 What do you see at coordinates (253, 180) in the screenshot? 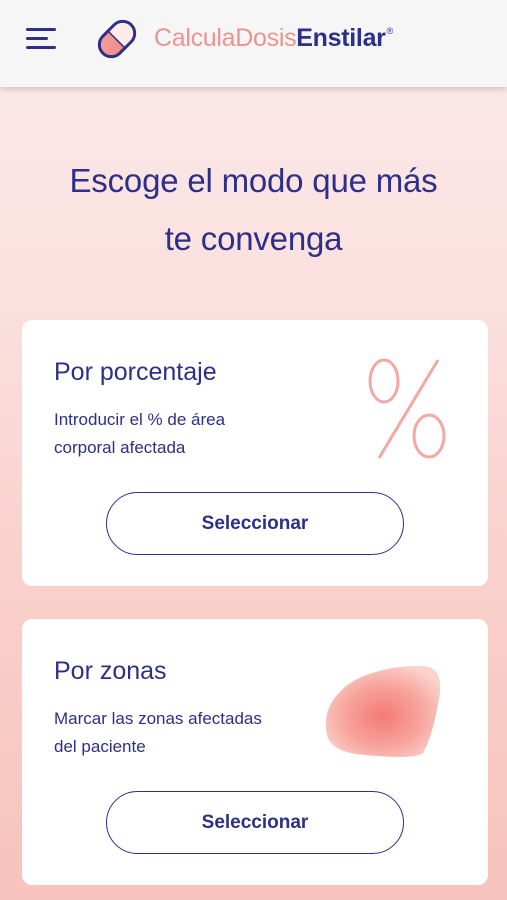
I see `page-title-line-1: Escoge el modo que más` at bounding box center [253, 180].